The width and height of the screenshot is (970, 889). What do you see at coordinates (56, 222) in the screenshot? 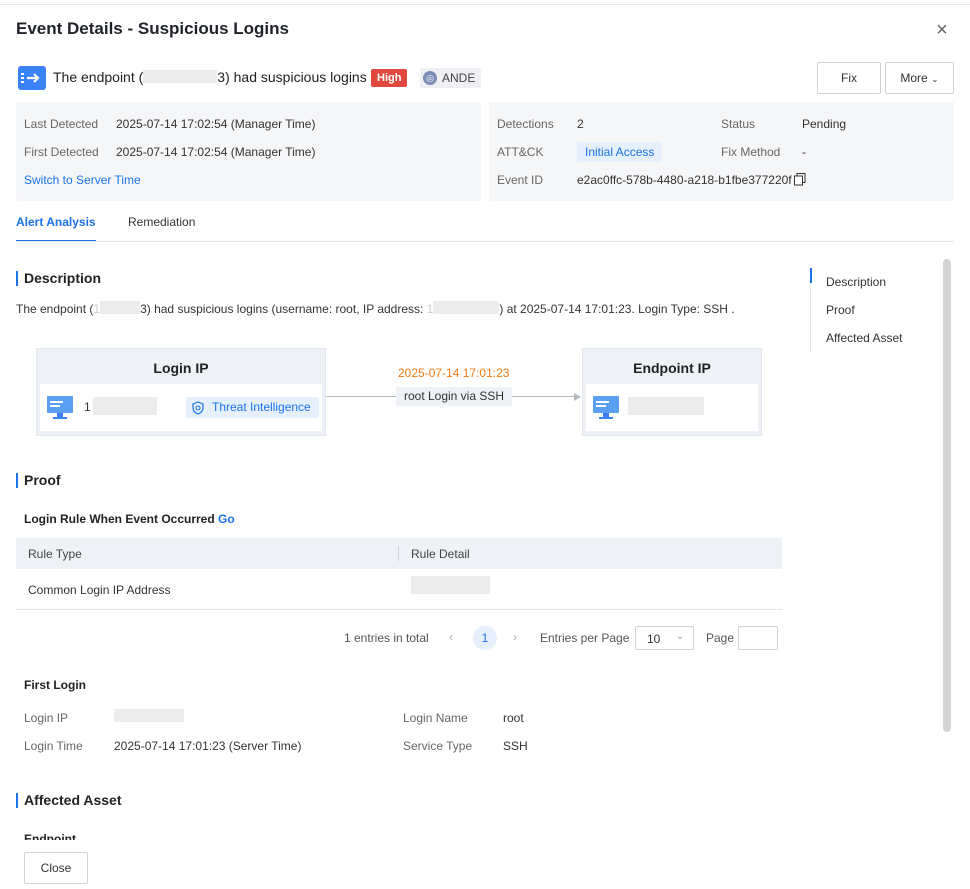
I see `tab-alert-analysis: Alert Analysis` at bounding box center [56, 222].